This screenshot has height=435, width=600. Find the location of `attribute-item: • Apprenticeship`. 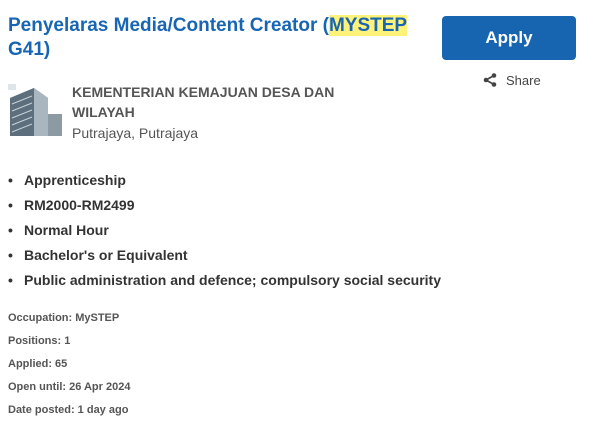

attribute-item: • Apprenticeship is located at coordinates (224, 182).